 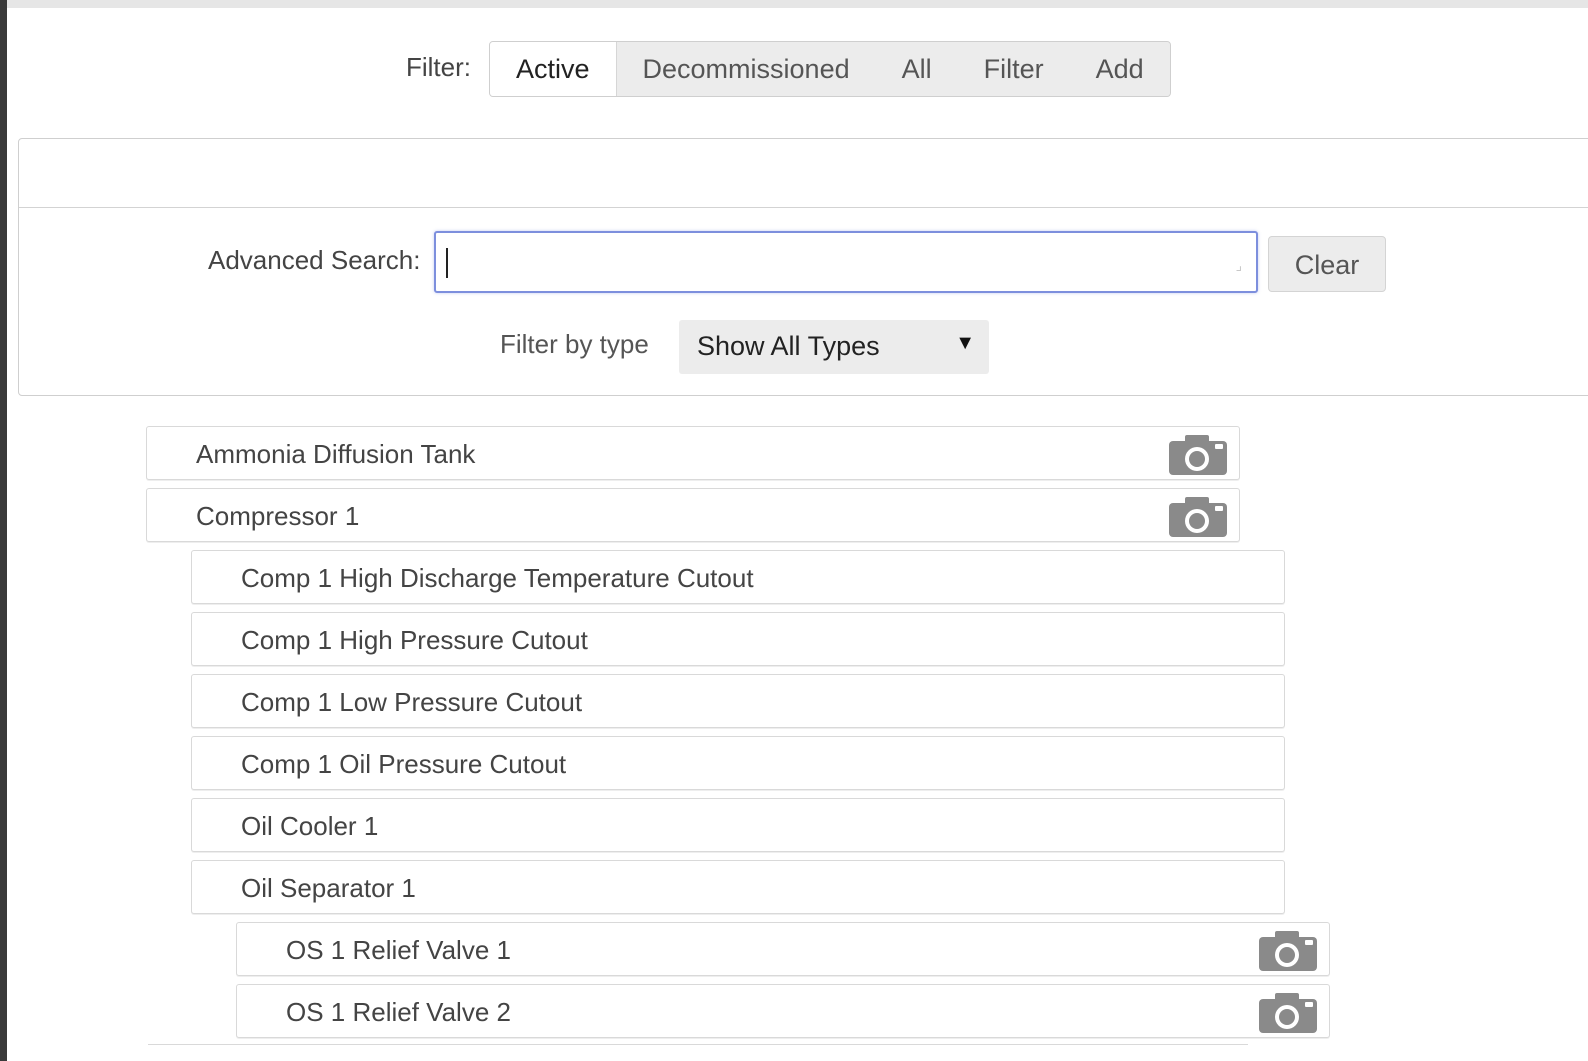 What do you see at coordinates (803, 207) in the screenshot?
I see `panel-divider` at bounding box center [803, 207].